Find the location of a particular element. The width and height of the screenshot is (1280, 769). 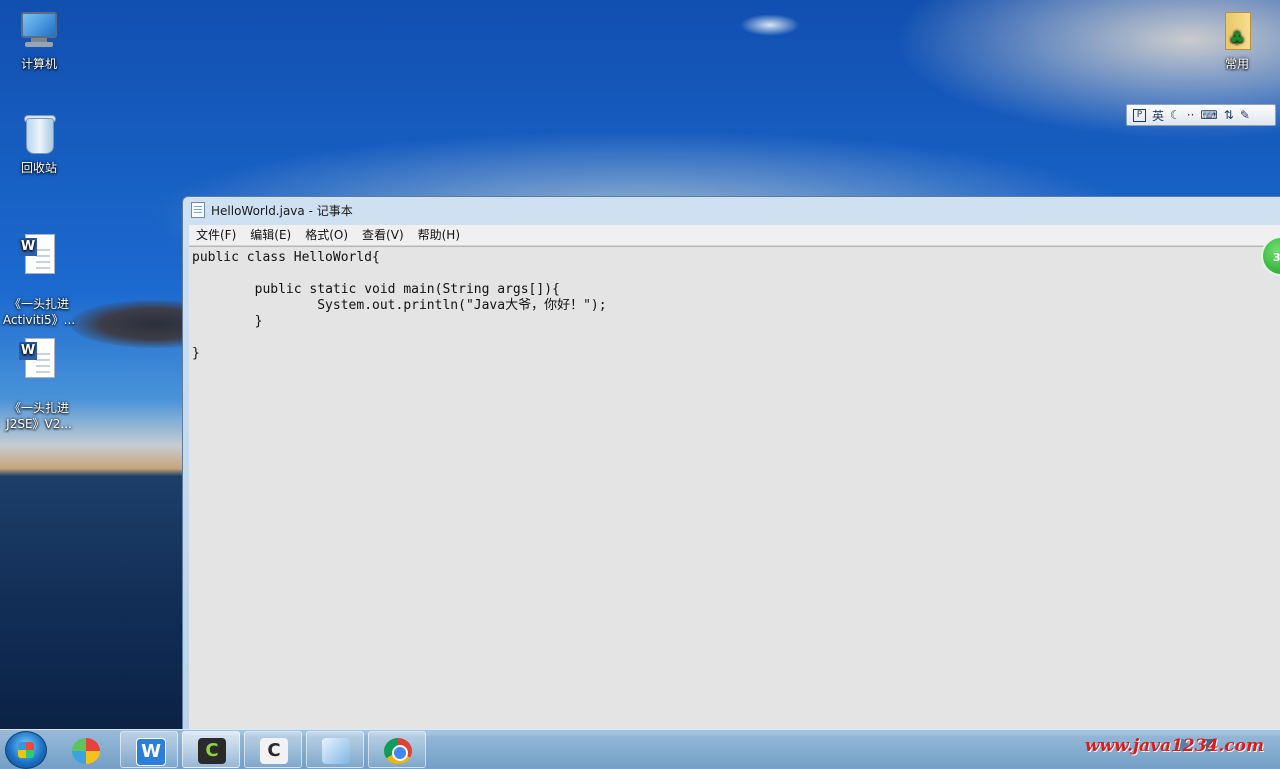

start-button is located at coordinates (26, 750).